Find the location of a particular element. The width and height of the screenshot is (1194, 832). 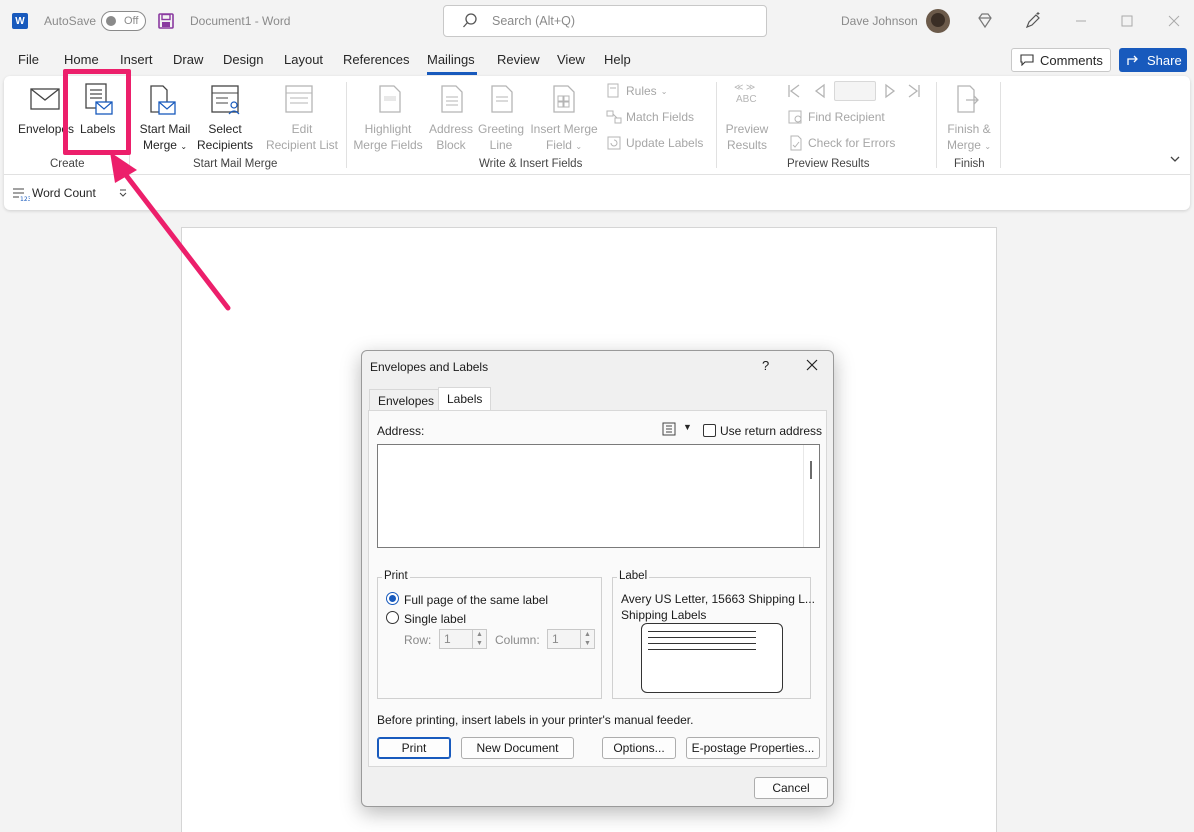

diamond-icon is located at coordinates (985, 21).